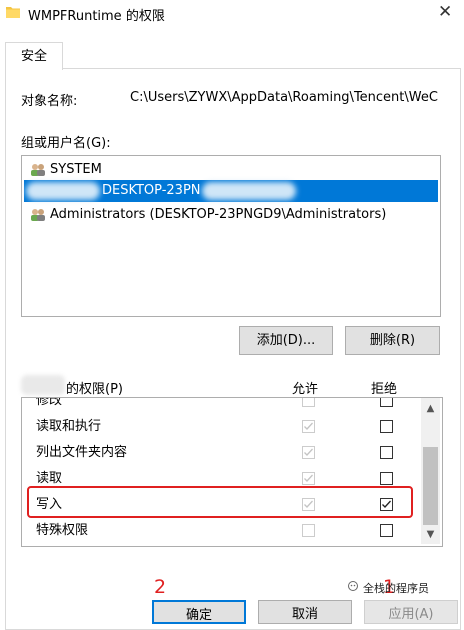  I want to click on permission-name: 修改, so click(49, 402).